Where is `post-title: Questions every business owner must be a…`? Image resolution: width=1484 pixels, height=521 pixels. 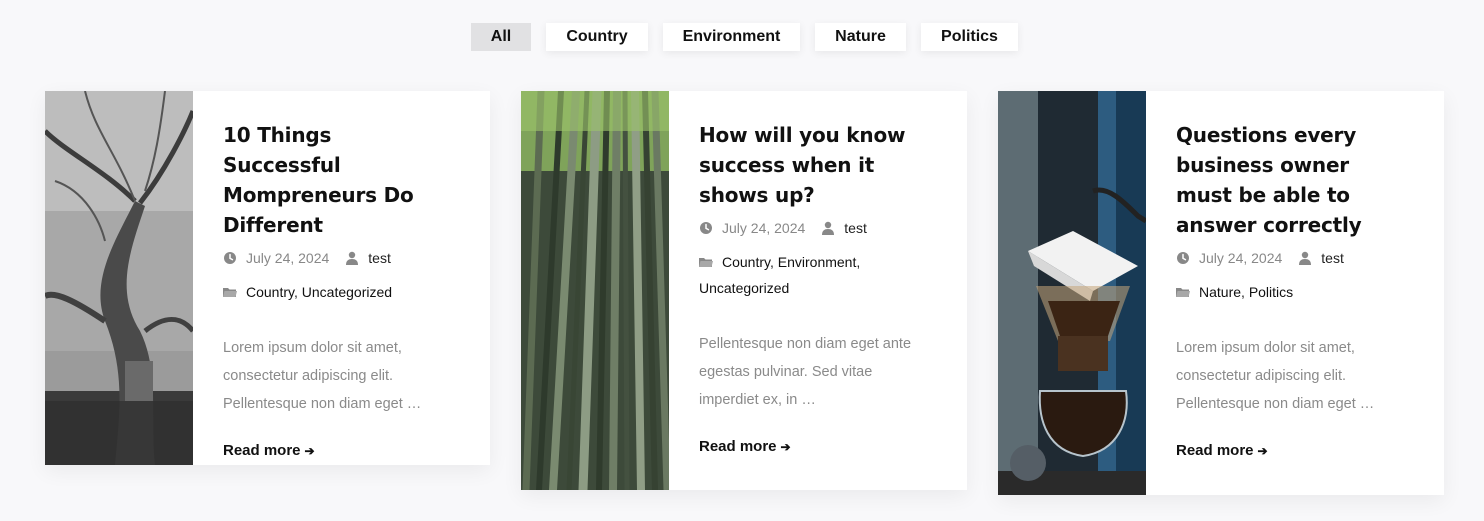 post-title: Questions every business owner must be a… is located at coordinates (1288, 180).